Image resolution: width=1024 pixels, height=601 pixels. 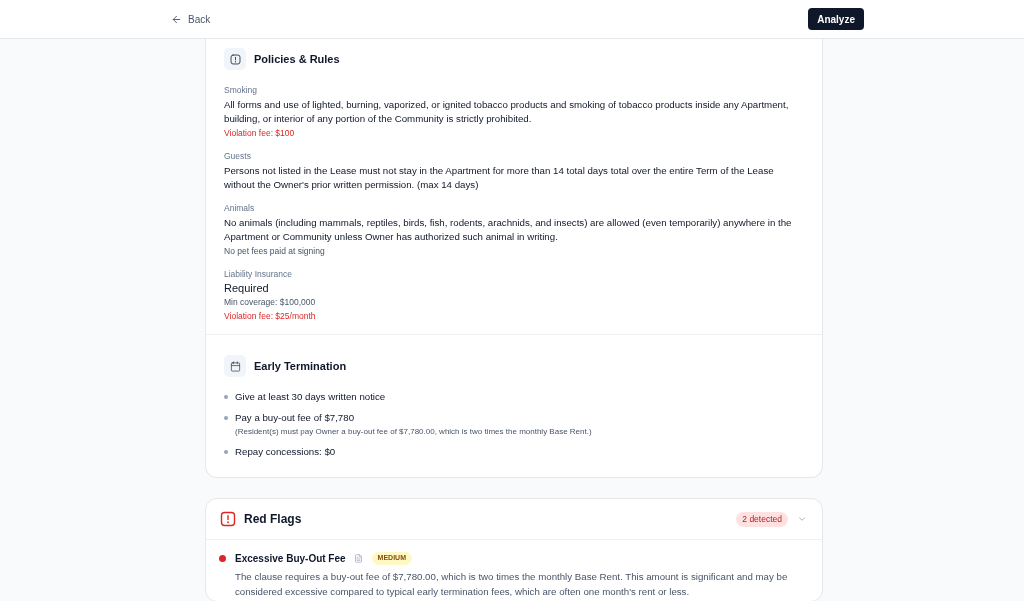 What do you see at coordinates (290, 559) in the screenshot?
I see `flag-title: Excessive Buy-Out Fee` at bounding box center [290, 559].